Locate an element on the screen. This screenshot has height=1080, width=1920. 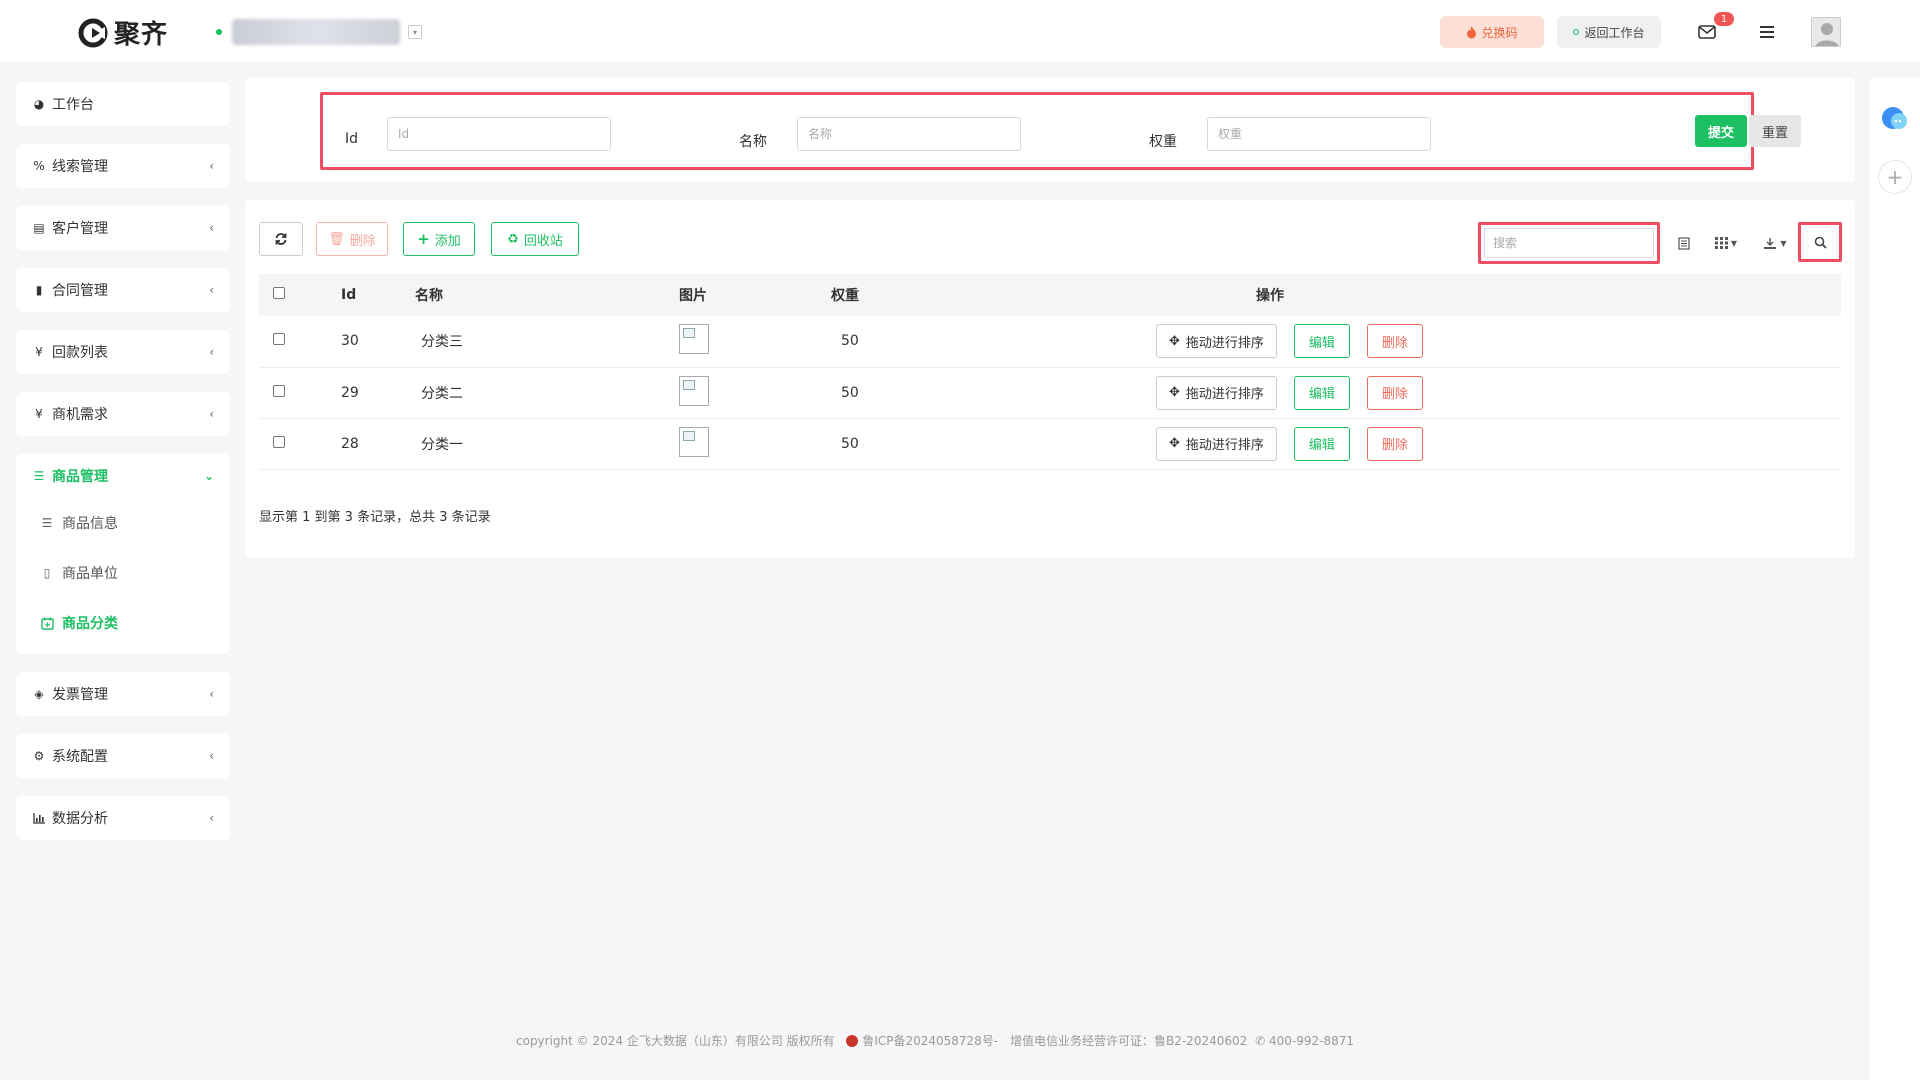
top-header: 聚齐 ▾ 兑换码 返回工作台 1 is located at coordinates (960, 31).